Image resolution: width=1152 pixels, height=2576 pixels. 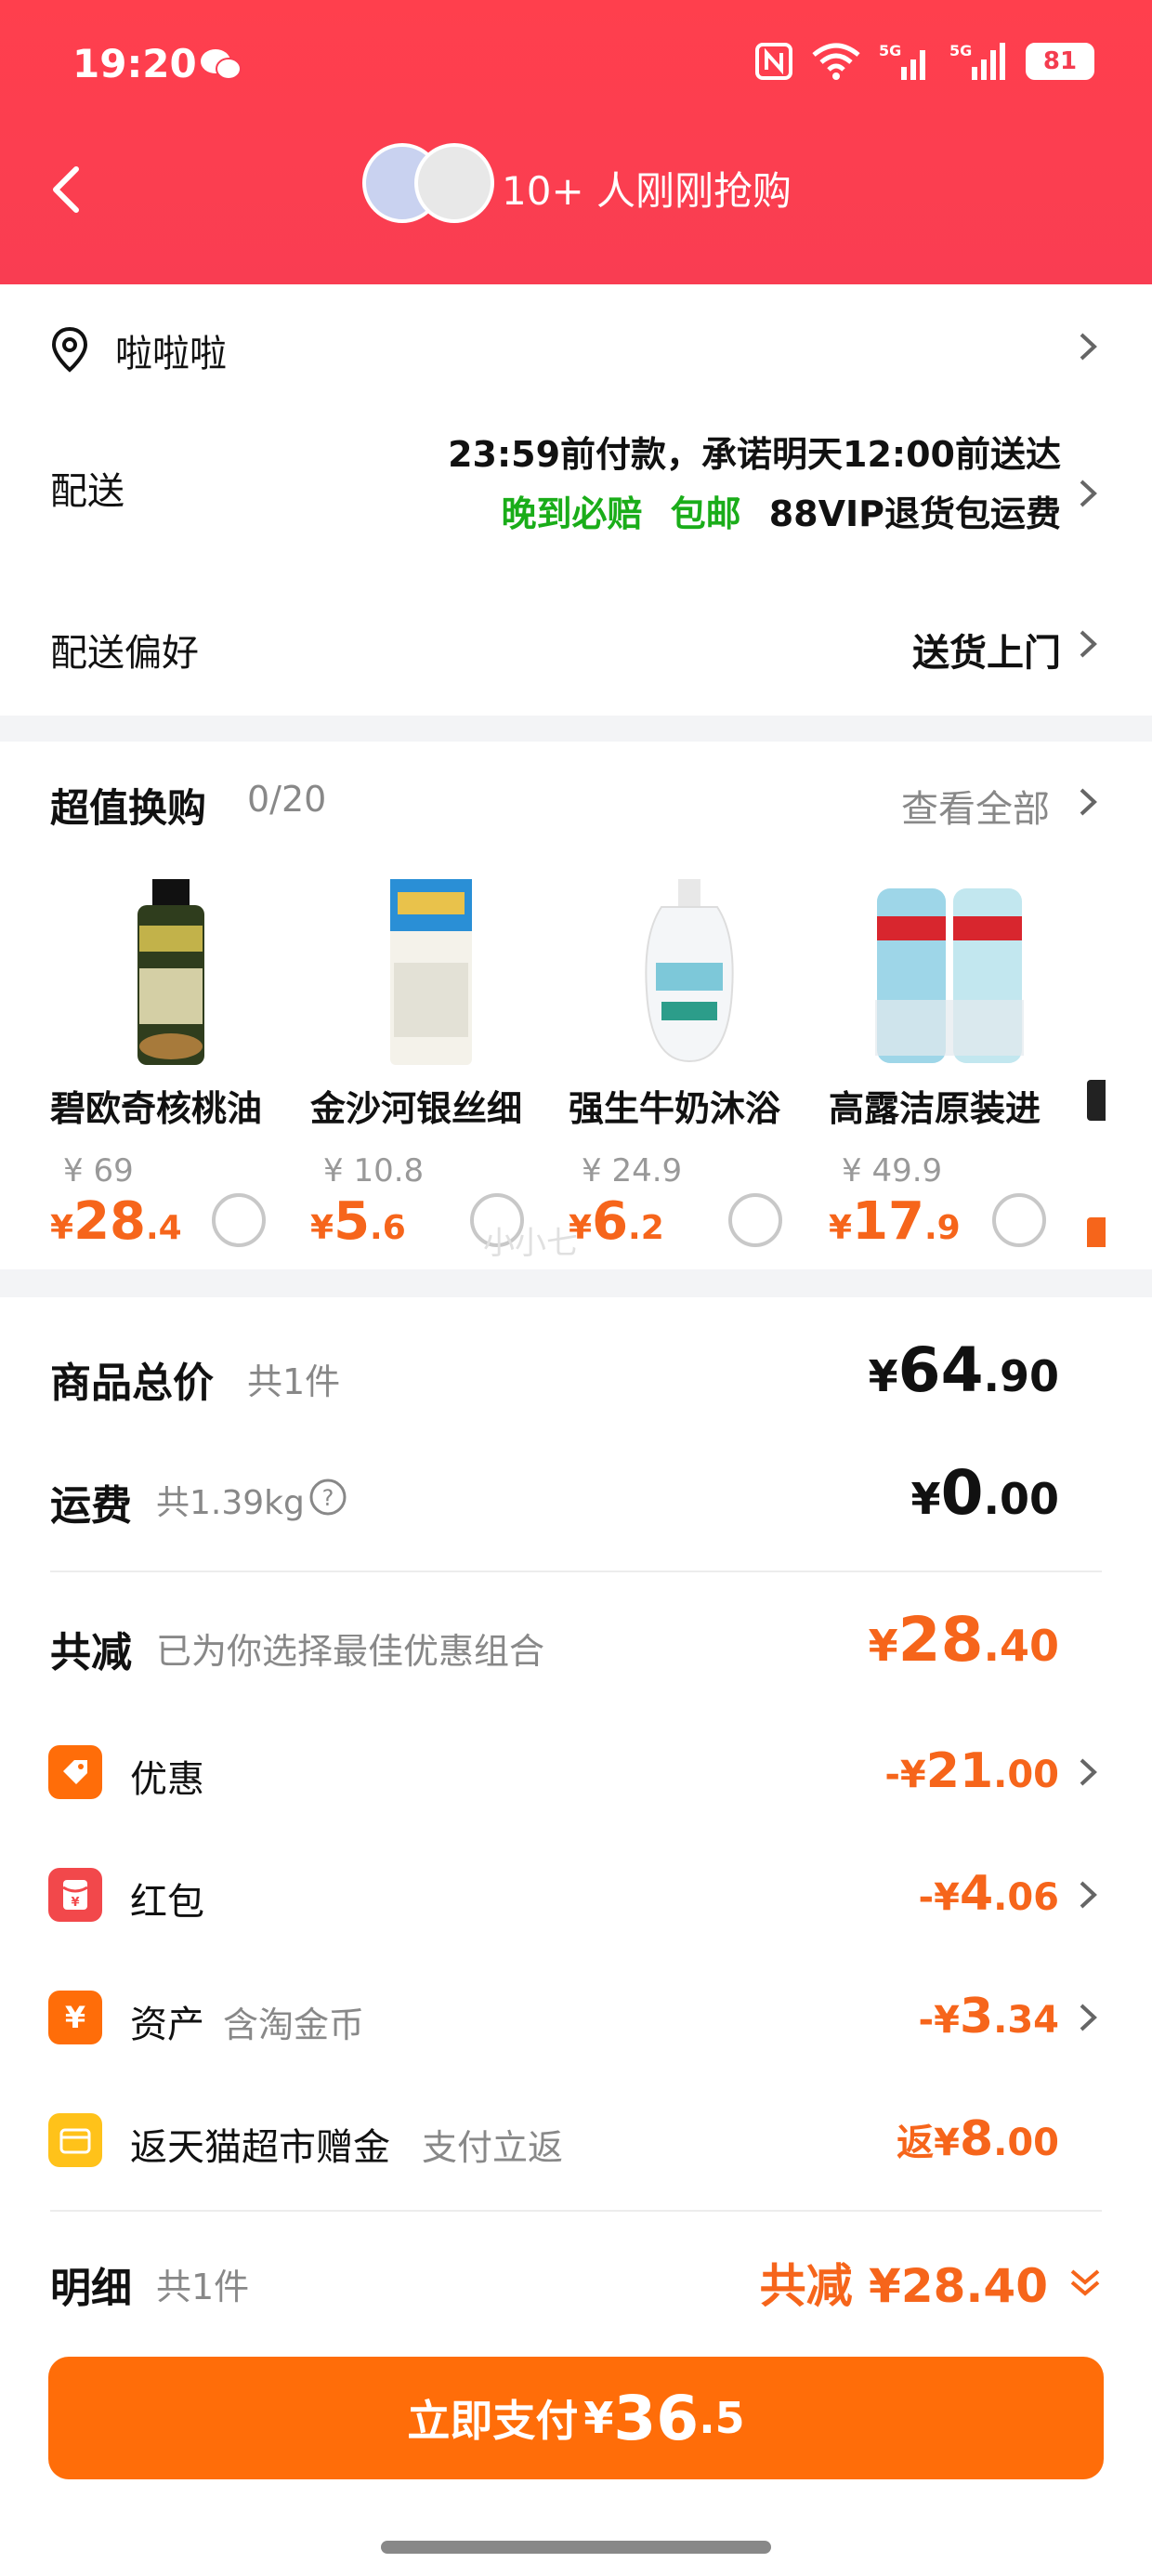 I want to click on delivery-pref-value: 送货上门, so click(x=987, y=653).